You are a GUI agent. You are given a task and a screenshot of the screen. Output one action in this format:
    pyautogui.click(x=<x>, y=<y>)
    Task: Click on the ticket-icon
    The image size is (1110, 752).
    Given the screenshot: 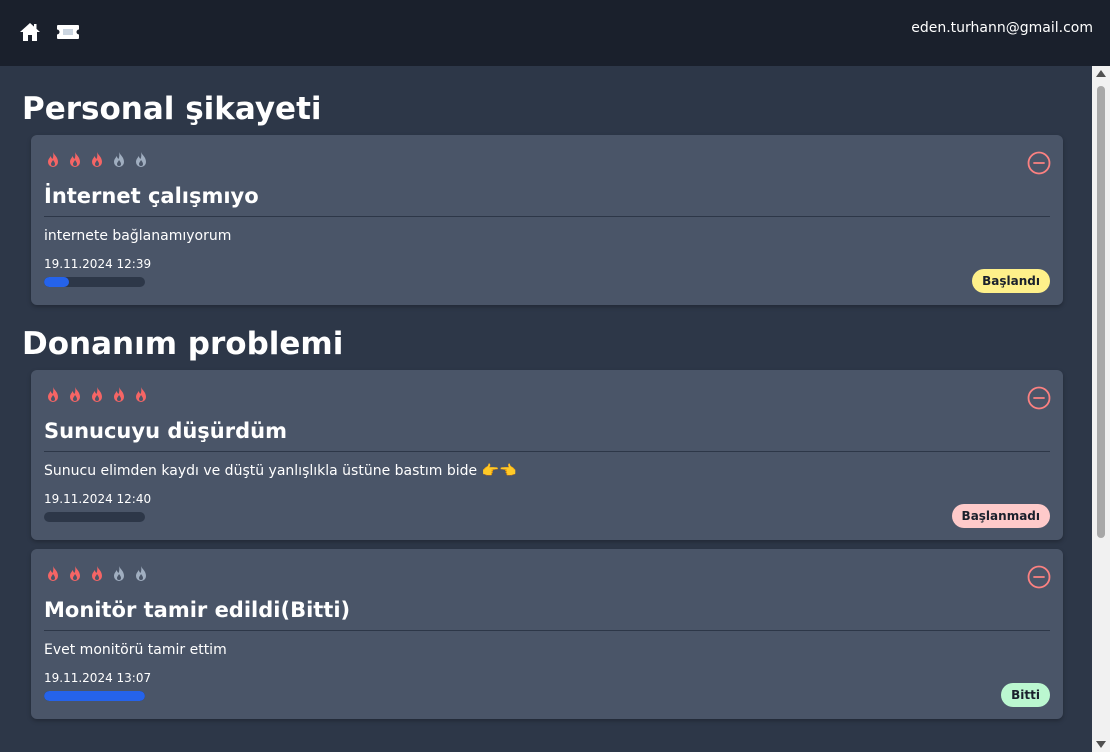 What is the action you would take?
    pyautogui.click(x=68, y=32)
    